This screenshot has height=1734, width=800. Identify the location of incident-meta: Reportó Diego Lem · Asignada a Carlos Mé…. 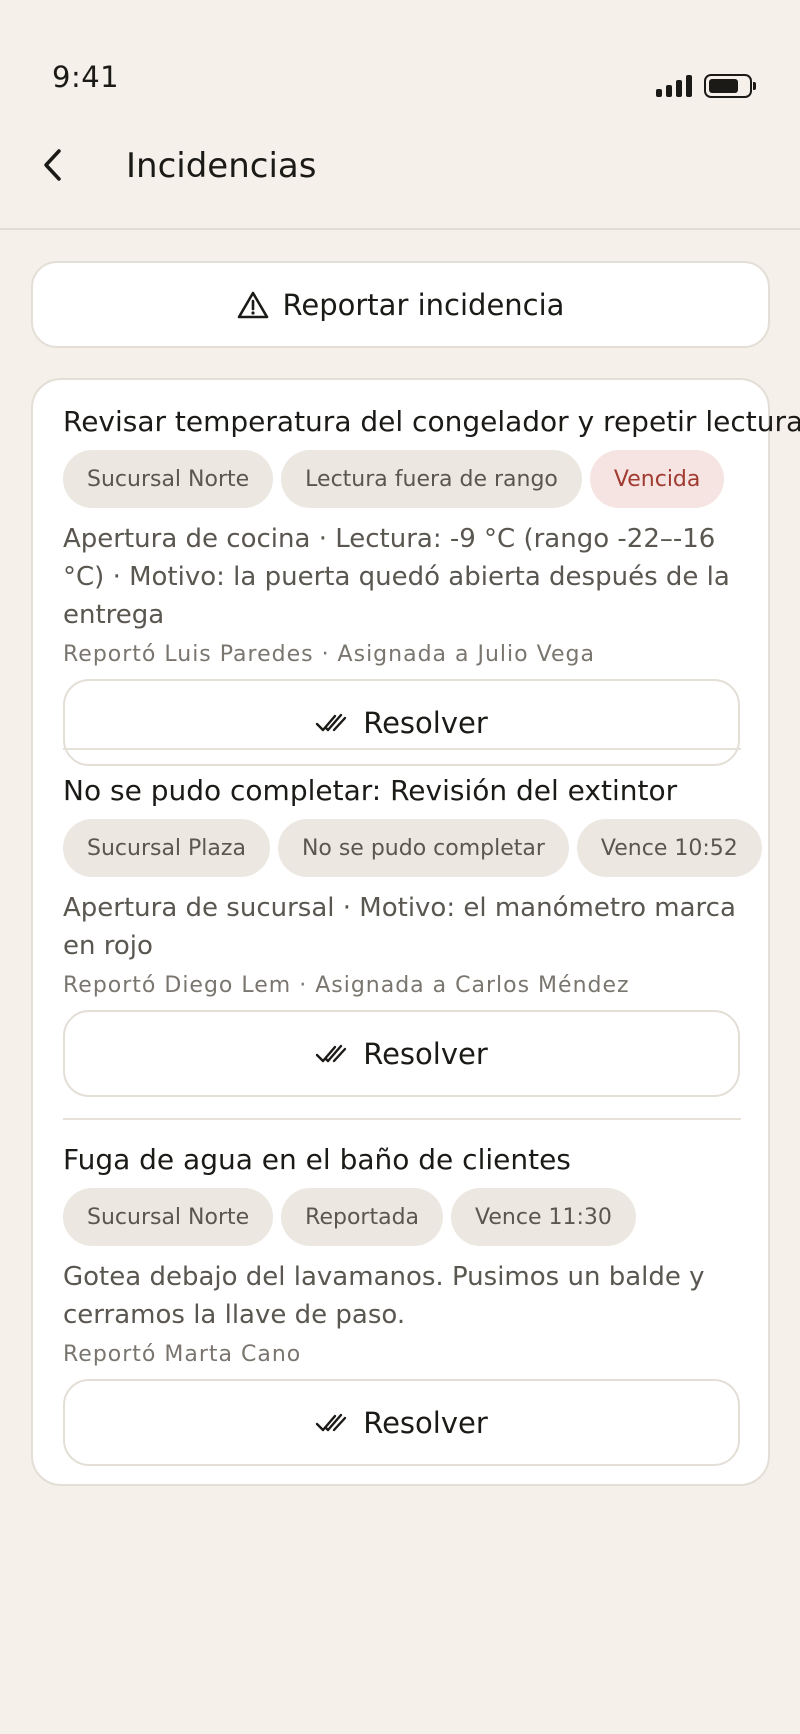
(346, 985).